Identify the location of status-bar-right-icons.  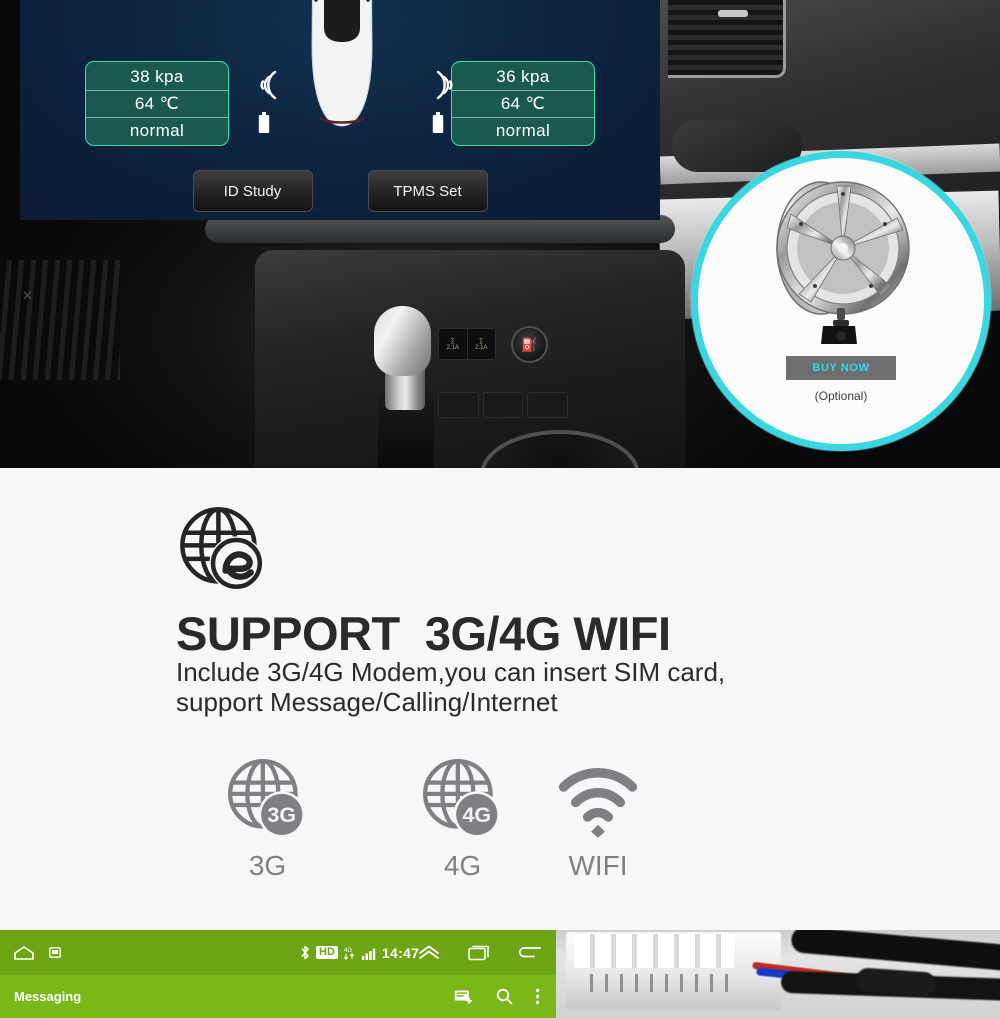
(480, 952).